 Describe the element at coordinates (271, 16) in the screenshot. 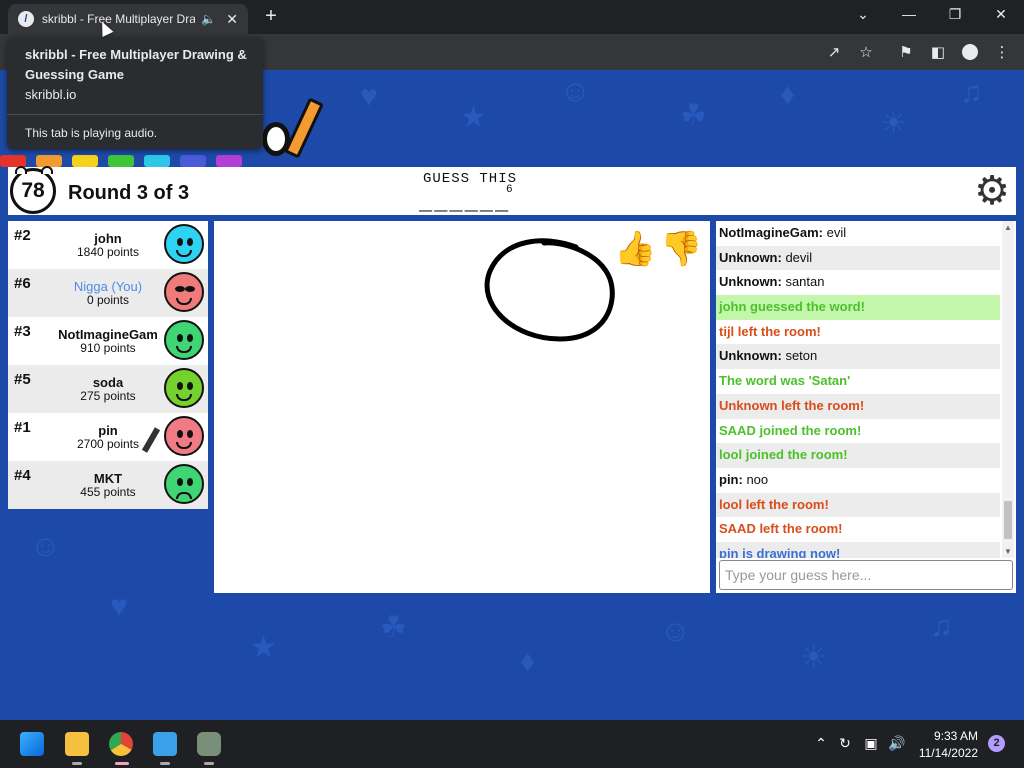

I see `new-tab-button: +` at that location.